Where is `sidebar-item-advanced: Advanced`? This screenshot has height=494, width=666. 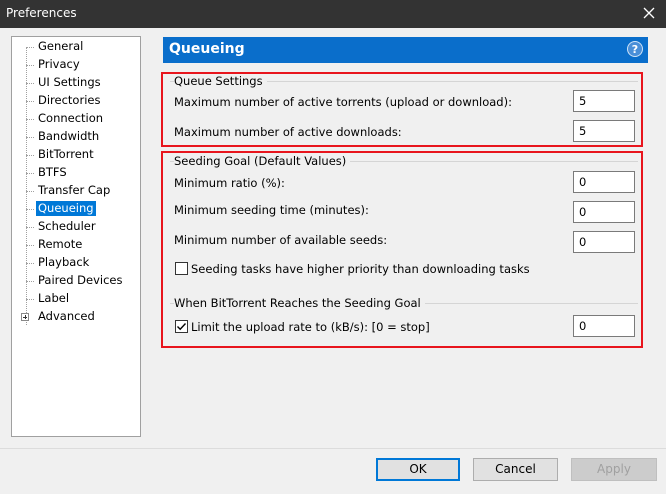 sidebar-item-advanced: Advanced is located at coordinates (76, 317).